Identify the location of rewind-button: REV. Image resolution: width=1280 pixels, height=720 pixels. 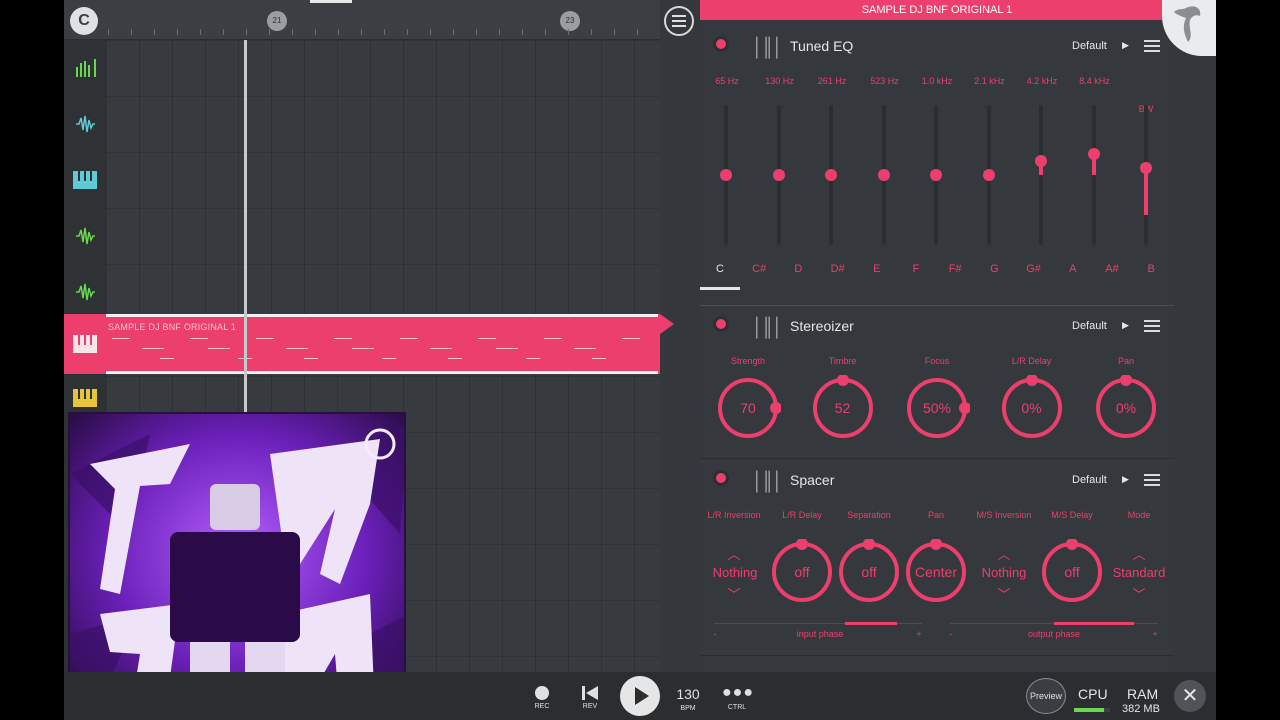
(590, 698).